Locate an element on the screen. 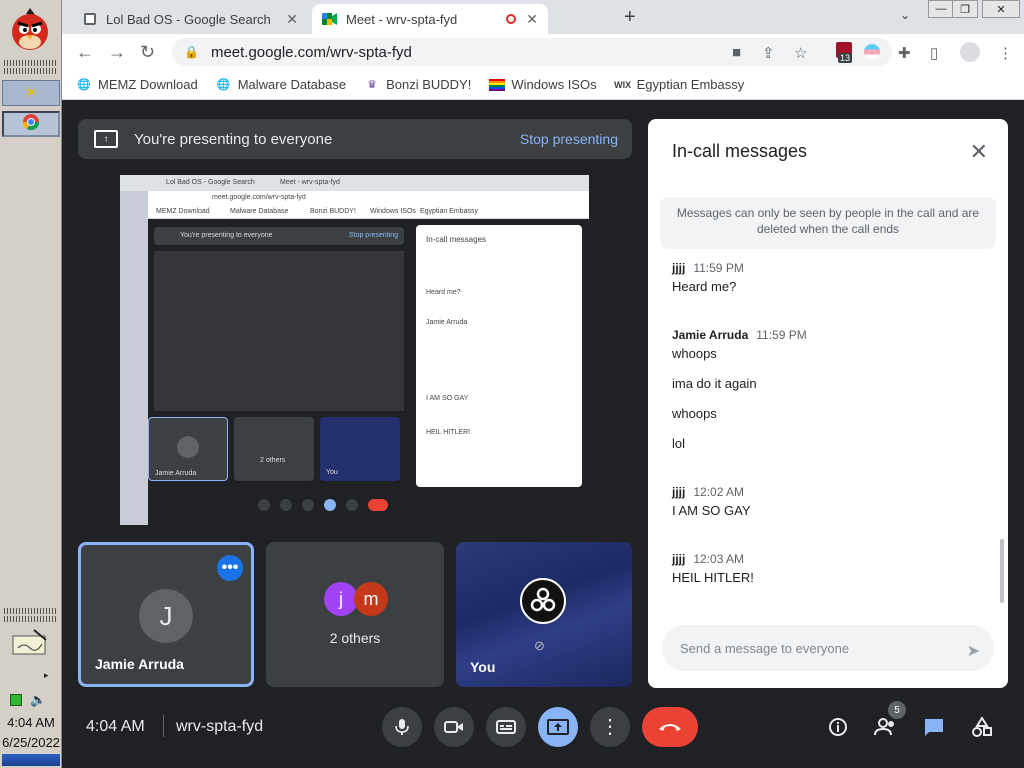 This screenshot has height=768, width=1024. more-options-button: ⋮ is located at coordinates (610, 727).